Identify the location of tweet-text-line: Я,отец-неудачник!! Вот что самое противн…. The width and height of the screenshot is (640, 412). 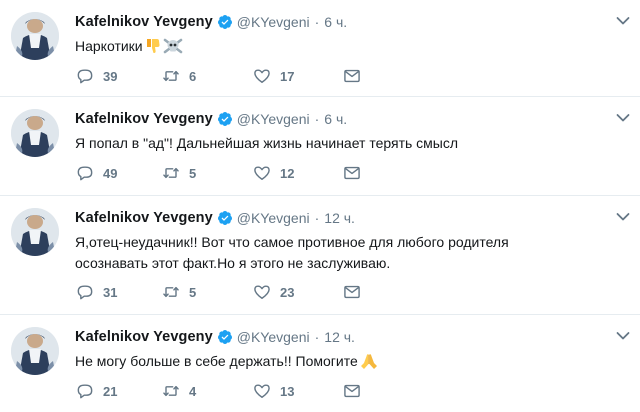
(292, 242).